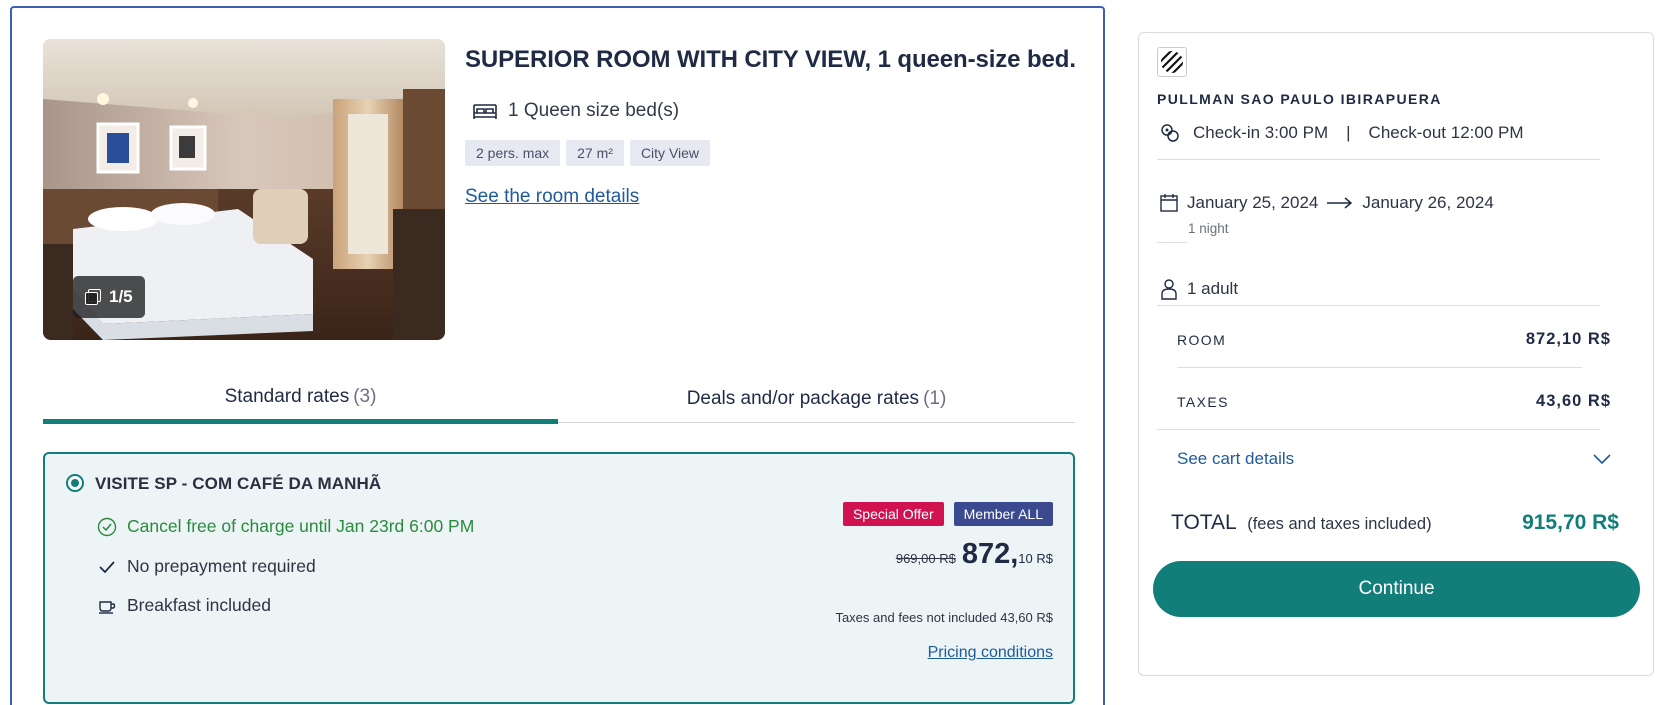  What do you see at coordinates (1396, 589) in the screenshot?
I see `continue-button: Continue` at bounding box center [1396, 589].